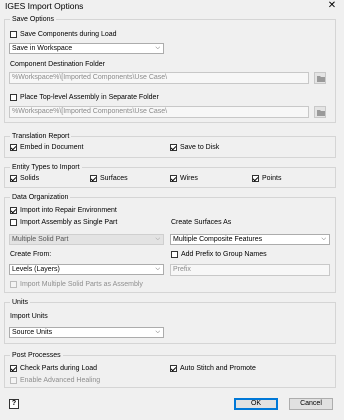 This screenshot has width=344, height=420. What do you see at coordinates (13, 368) in the screenshot?
I see `check-parts-checkbox` at bounding box center [13, 368].